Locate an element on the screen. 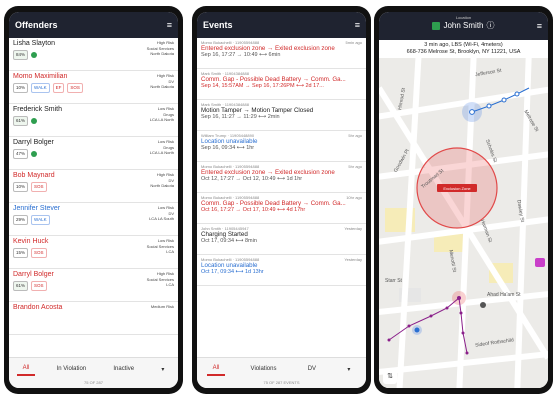 The width and height of the screenshot is (557, 398). status-tags: 10% WALK EF SOS is located at coordinates (67, 88).